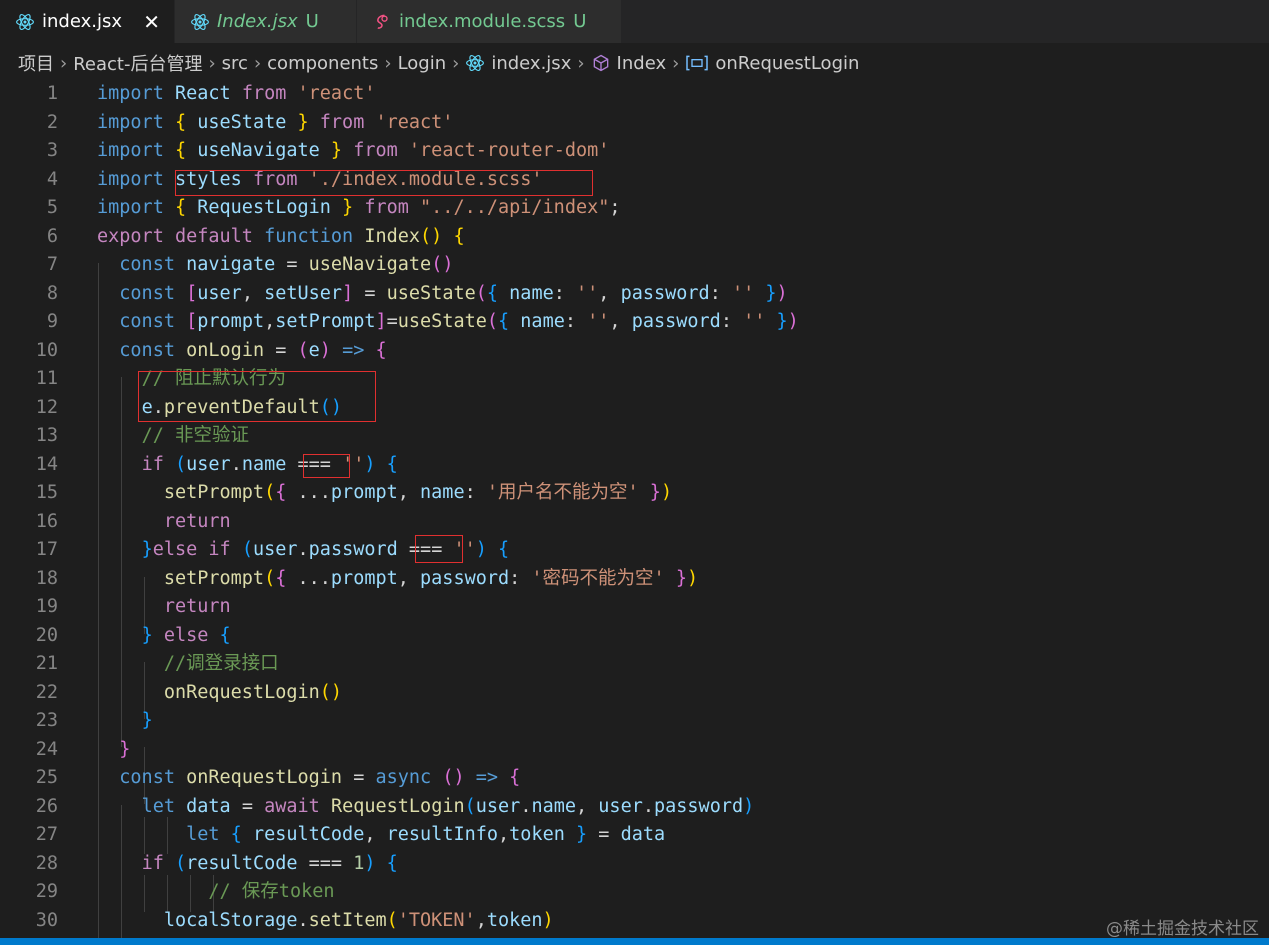  Describe the element at coordinates (634, 522) in the screenshot. I see `code-line: 16 return` at that location.